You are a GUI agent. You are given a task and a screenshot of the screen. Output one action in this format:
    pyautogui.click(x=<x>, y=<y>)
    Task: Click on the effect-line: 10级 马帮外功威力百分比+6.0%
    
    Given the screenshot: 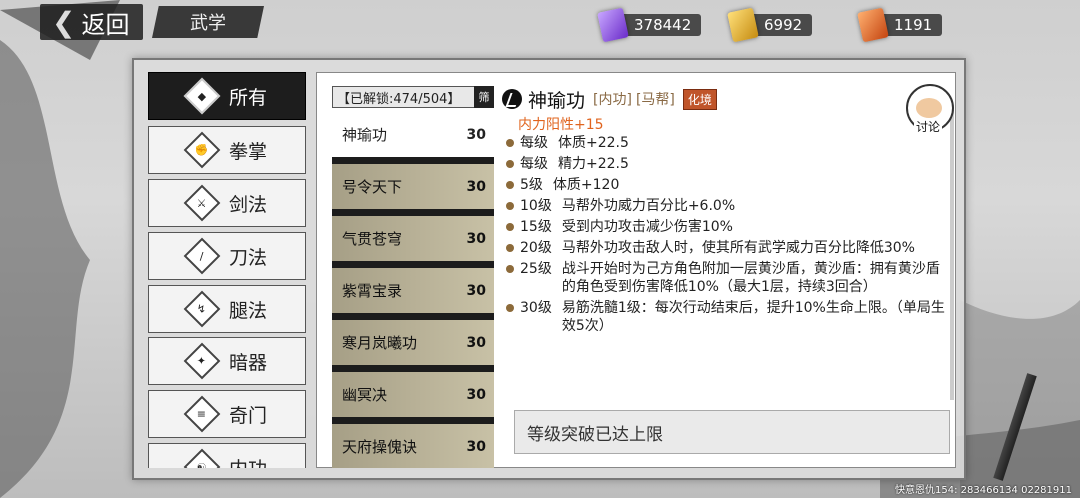 What is the action you would take?
    pyautogui.click(x=727, y=206)
    